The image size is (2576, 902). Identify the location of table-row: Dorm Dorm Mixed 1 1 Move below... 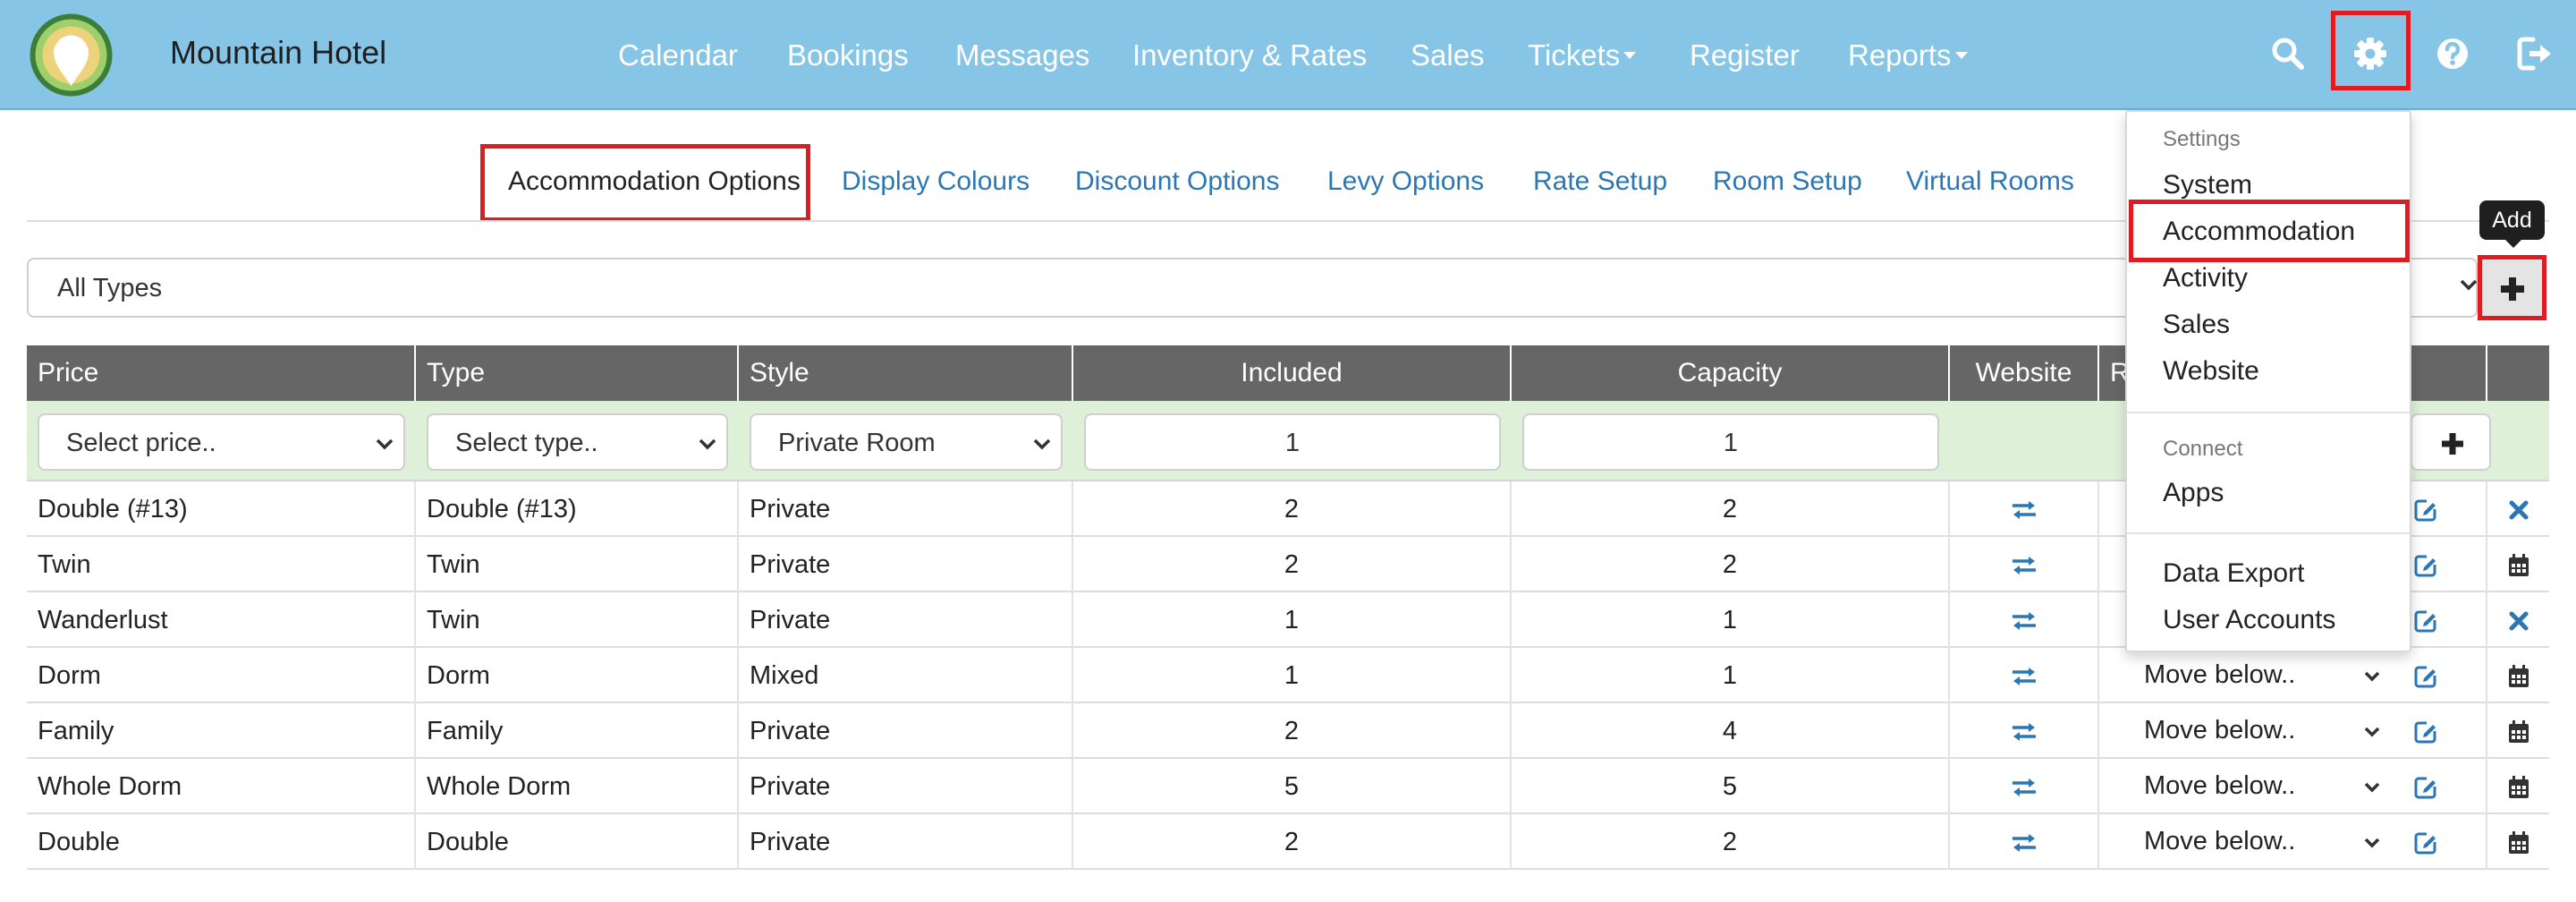
(1288, 675).